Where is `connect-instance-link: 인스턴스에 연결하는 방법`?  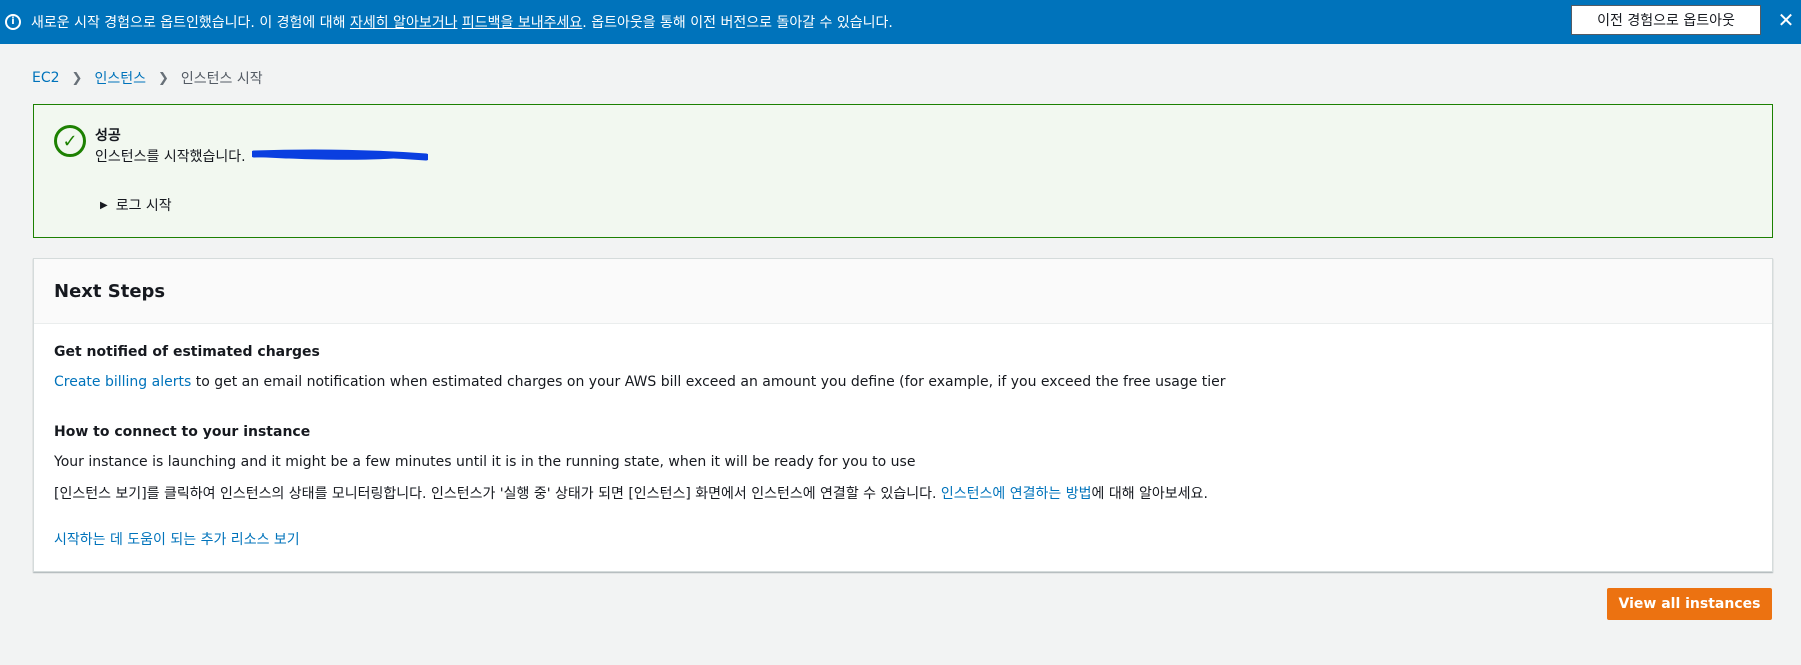
connect-instance-link: 인스턴스에 연결하는 방법 is located at coordinates (1016, 494).